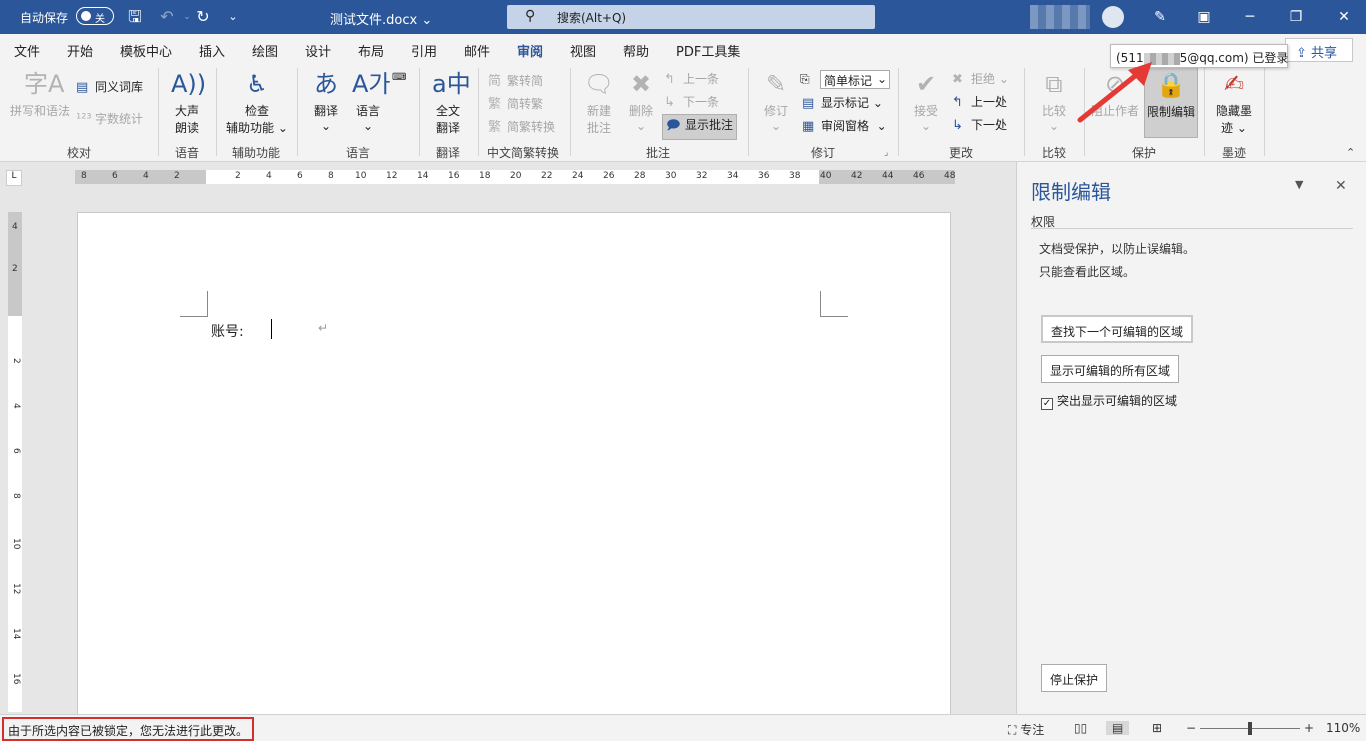 The width and height of the screenshot is (1366, 741). I want to click on spelling-grammar-button: 字A 拼写和语法, so click(40, 93).